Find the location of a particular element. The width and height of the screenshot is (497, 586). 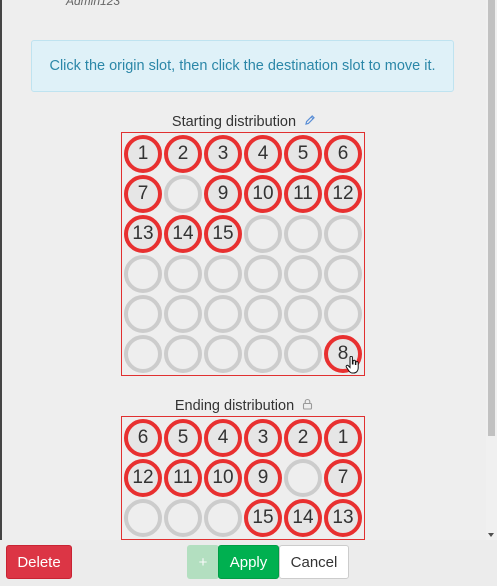

ending-slot: 11 is located at coordinates (183, 478).